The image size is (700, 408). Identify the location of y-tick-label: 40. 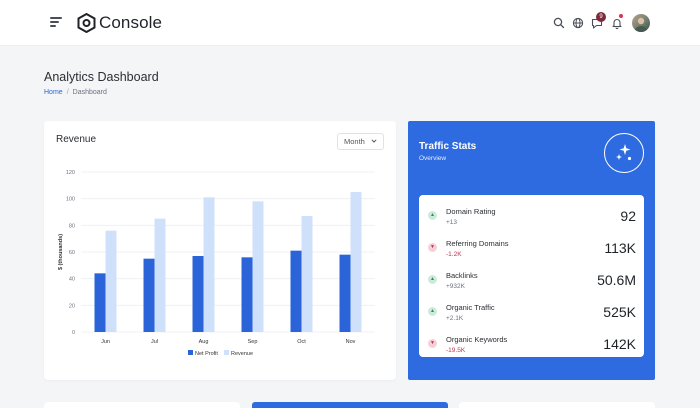
(72, 280).